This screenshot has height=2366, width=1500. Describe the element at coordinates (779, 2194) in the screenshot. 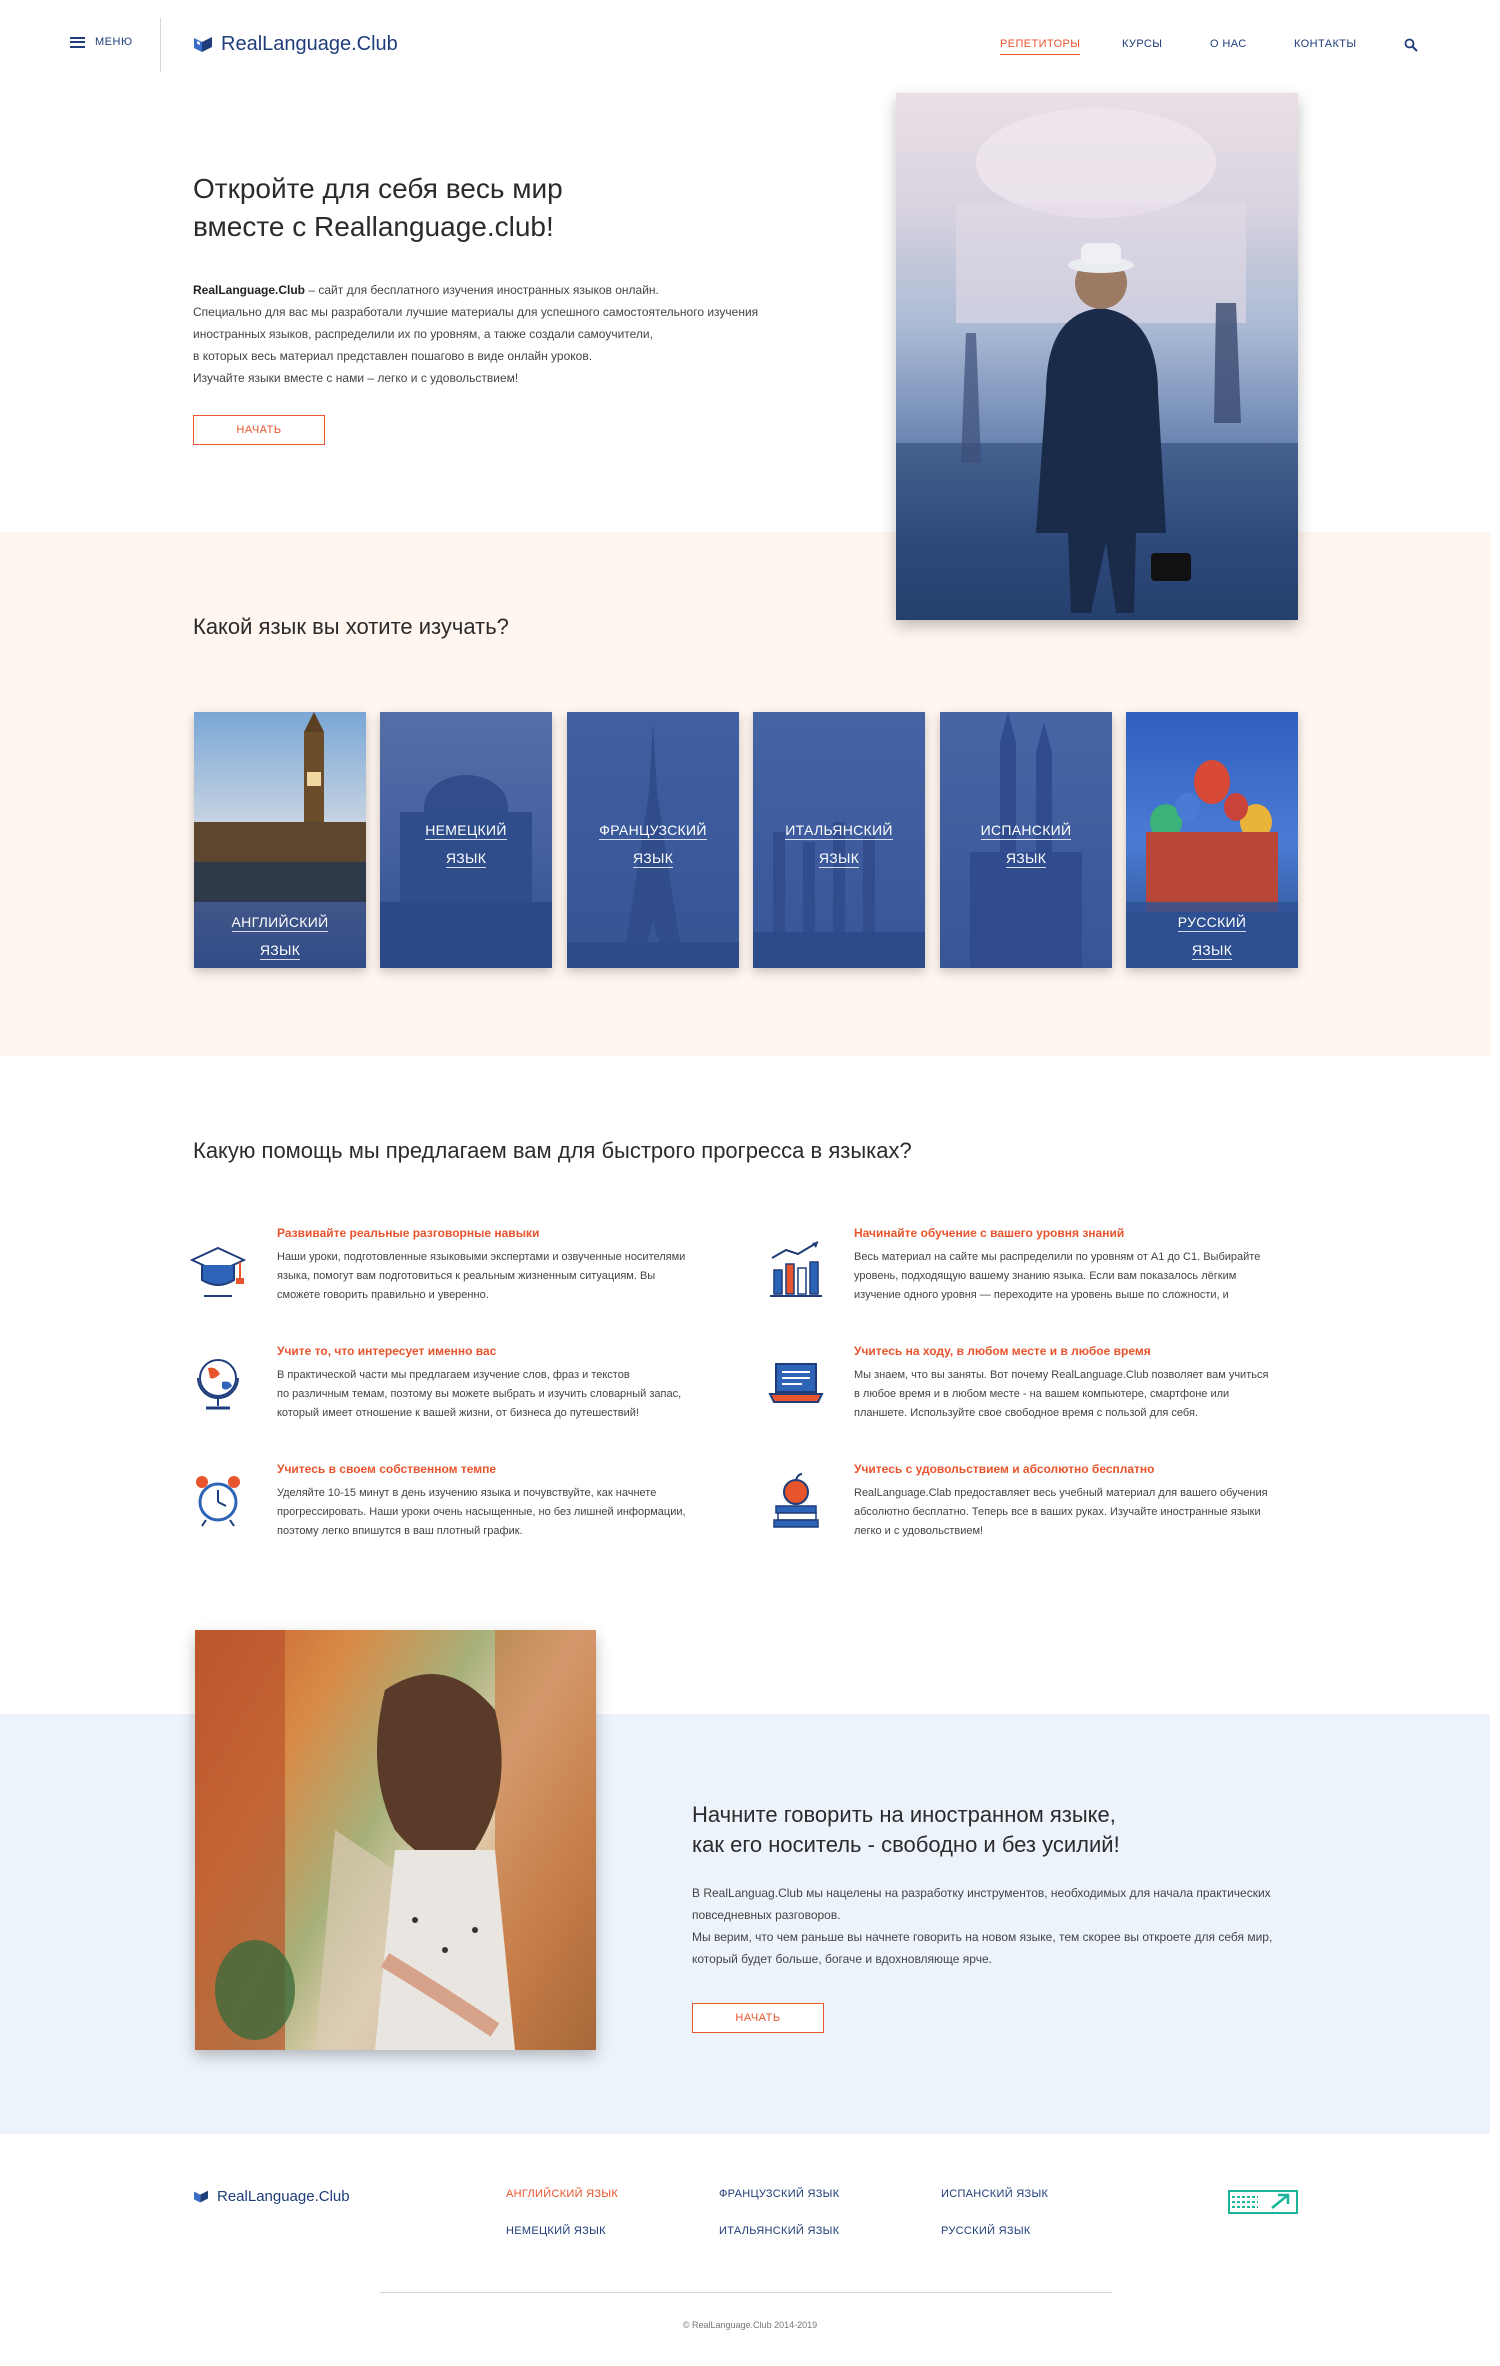

I see `footer-link-french: ФРАНЦУЗСКИЙ ЯЗЫК` at that location.